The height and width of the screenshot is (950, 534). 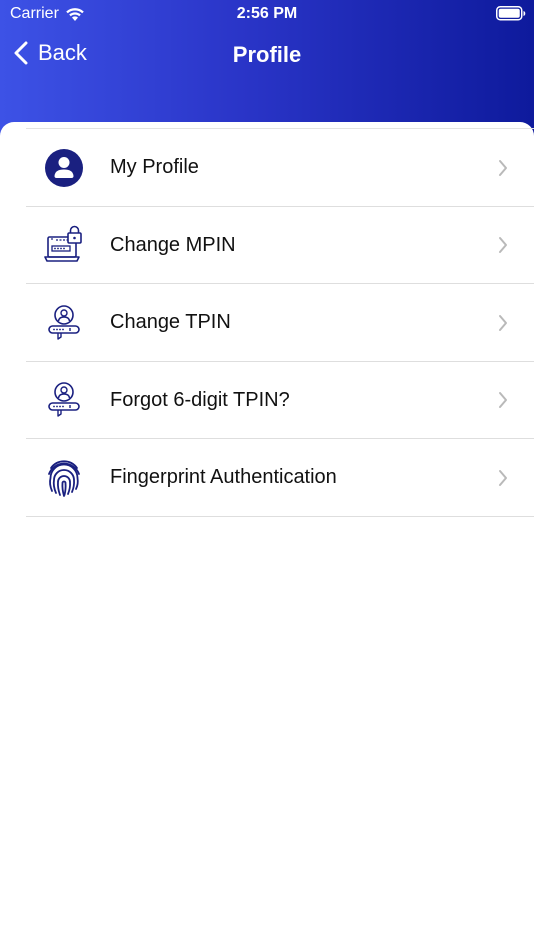 I want to click on menu-item-forgot-tpin: Forgot 6-digit TPIN?, so click(x=267, y=401).